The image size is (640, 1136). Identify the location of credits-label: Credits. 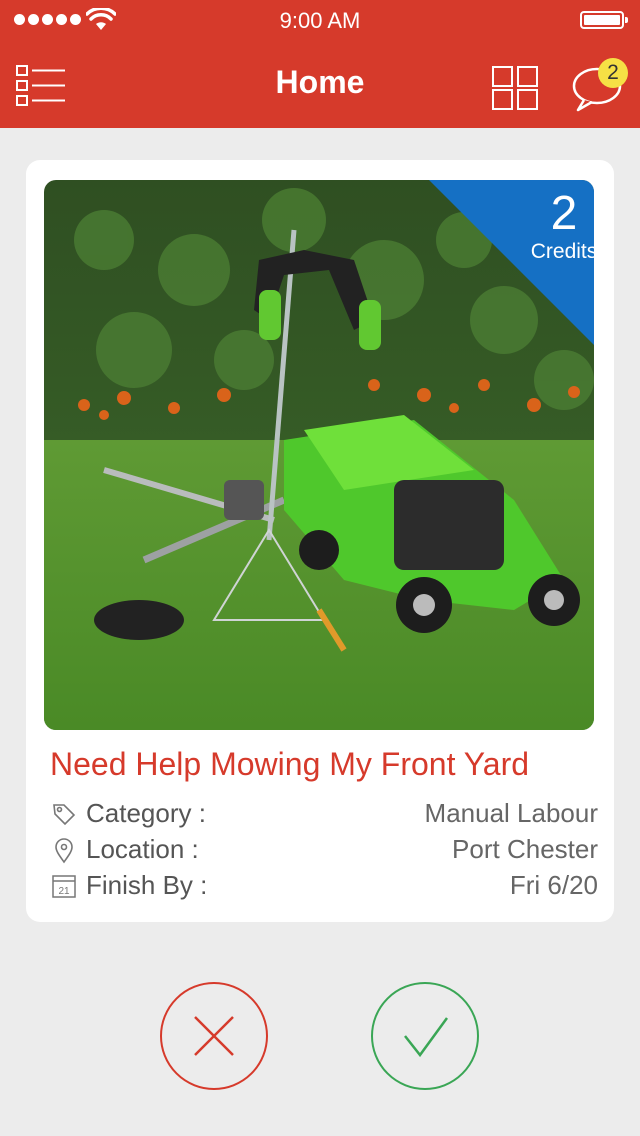
(564, 251).